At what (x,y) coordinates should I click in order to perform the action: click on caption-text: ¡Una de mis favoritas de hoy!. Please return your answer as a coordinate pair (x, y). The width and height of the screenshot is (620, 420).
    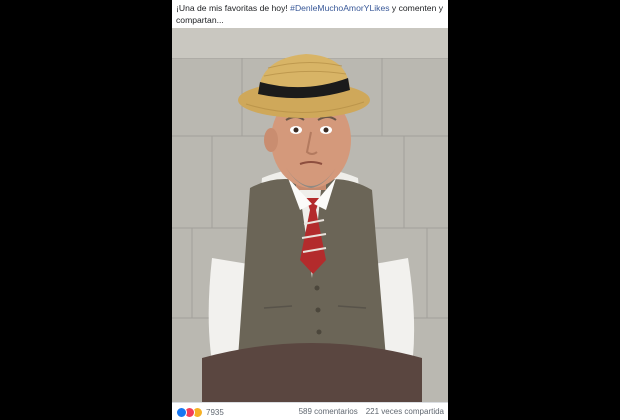
    Looking at the image, I should click on (233, 8).